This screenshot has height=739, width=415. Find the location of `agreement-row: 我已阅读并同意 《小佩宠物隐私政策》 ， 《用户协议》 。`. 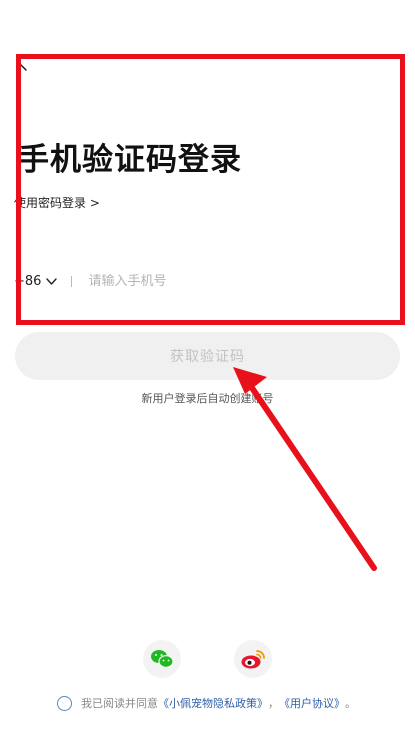

agreement-row: 我已阅读并同意 《小佩宠物隐私政策》 ， 《用户协议》 。 is located at coordinates (206, 703).